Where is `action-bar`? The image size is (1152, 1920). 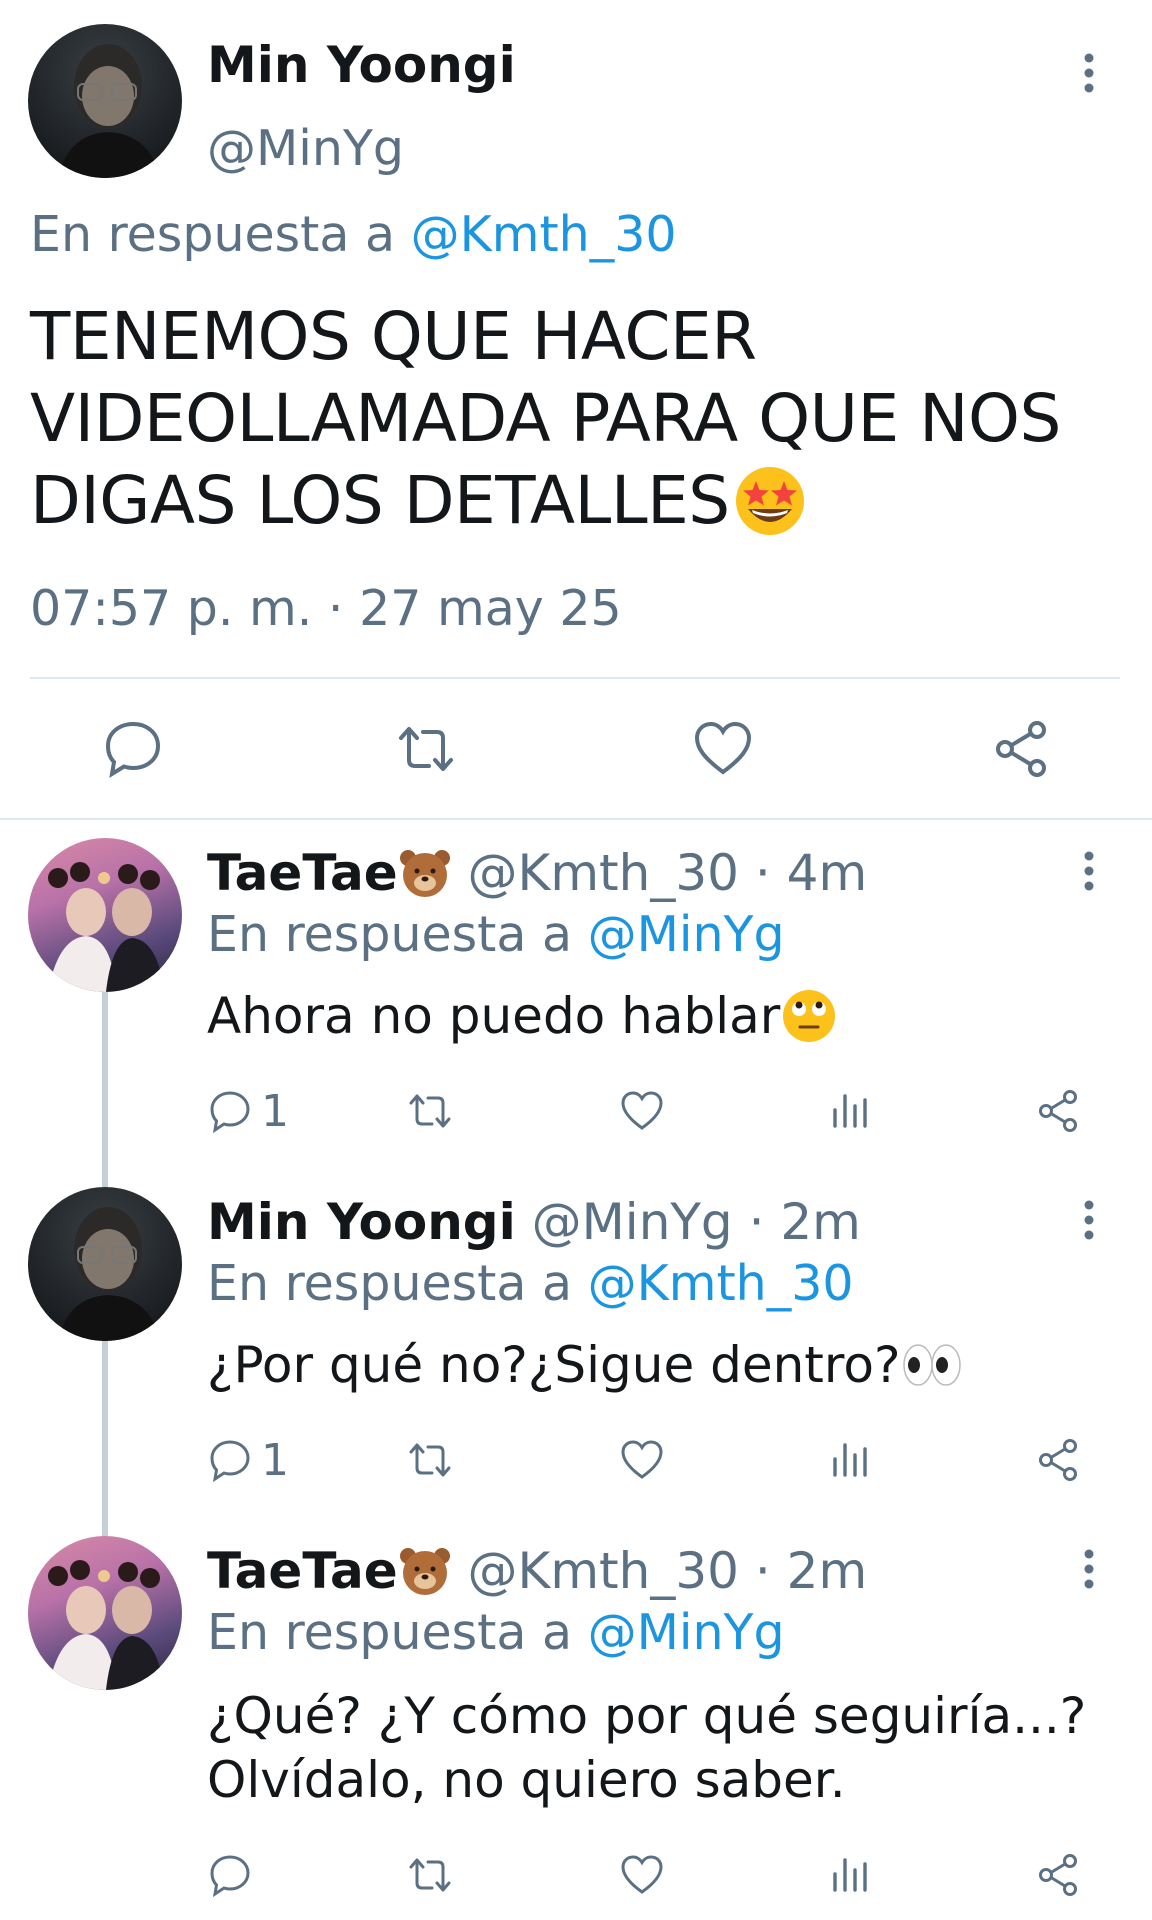 action-bar is located at coordinates (657, 1875).